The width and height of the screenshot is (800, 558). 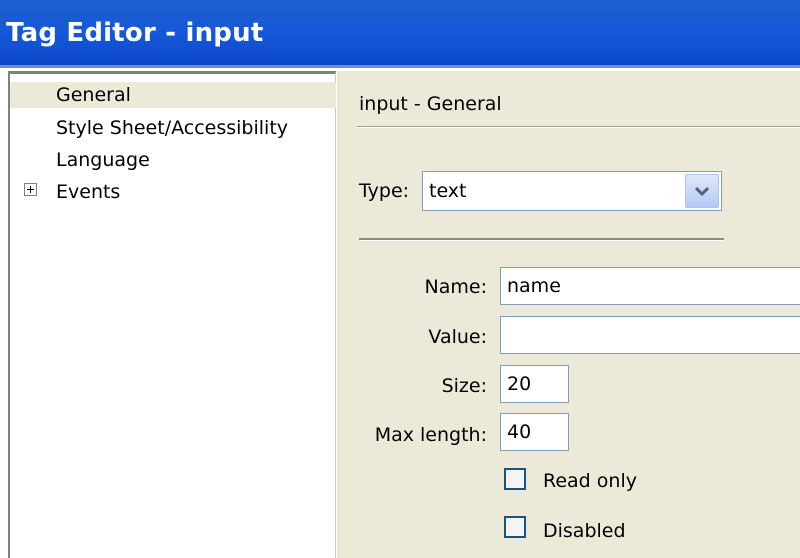 What do you see at coordinates (515, 479) in the screenshot?
I see `read-only-checkbox` at bounding box center [515, 479].